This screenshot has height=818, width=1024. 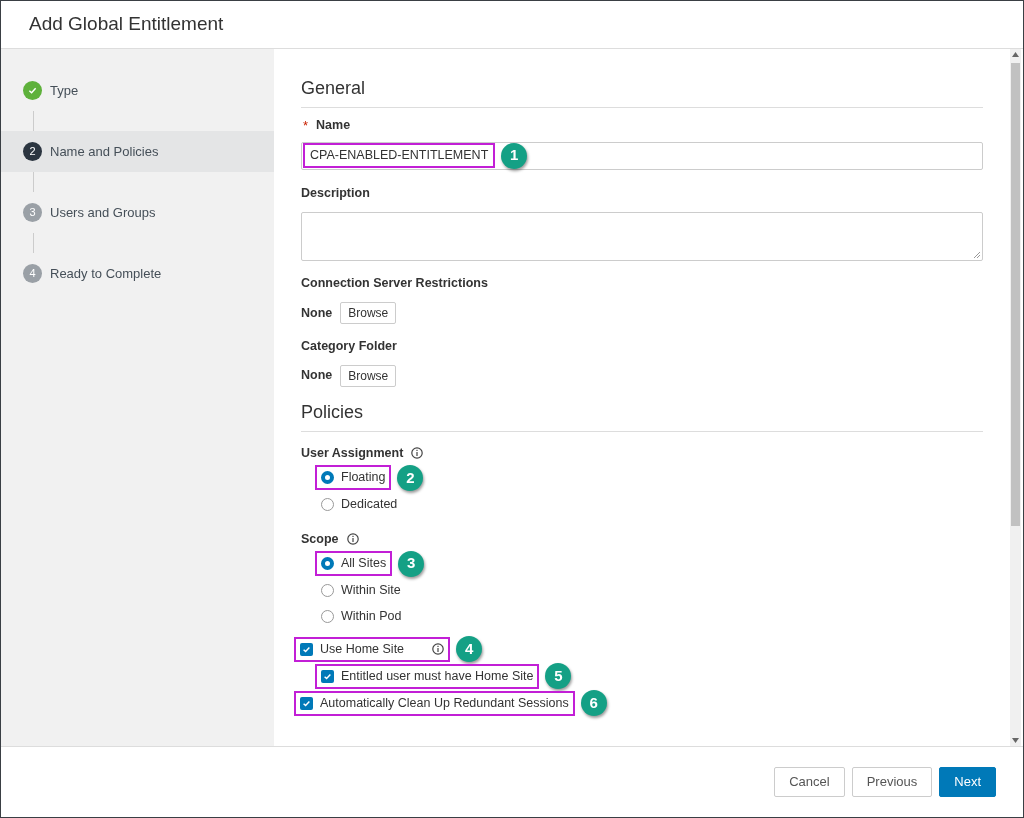 What do you see at coordinates (103, 212) in the screenshot?
I see `step-label: Users and Groups` at bounding box center [103, 212].